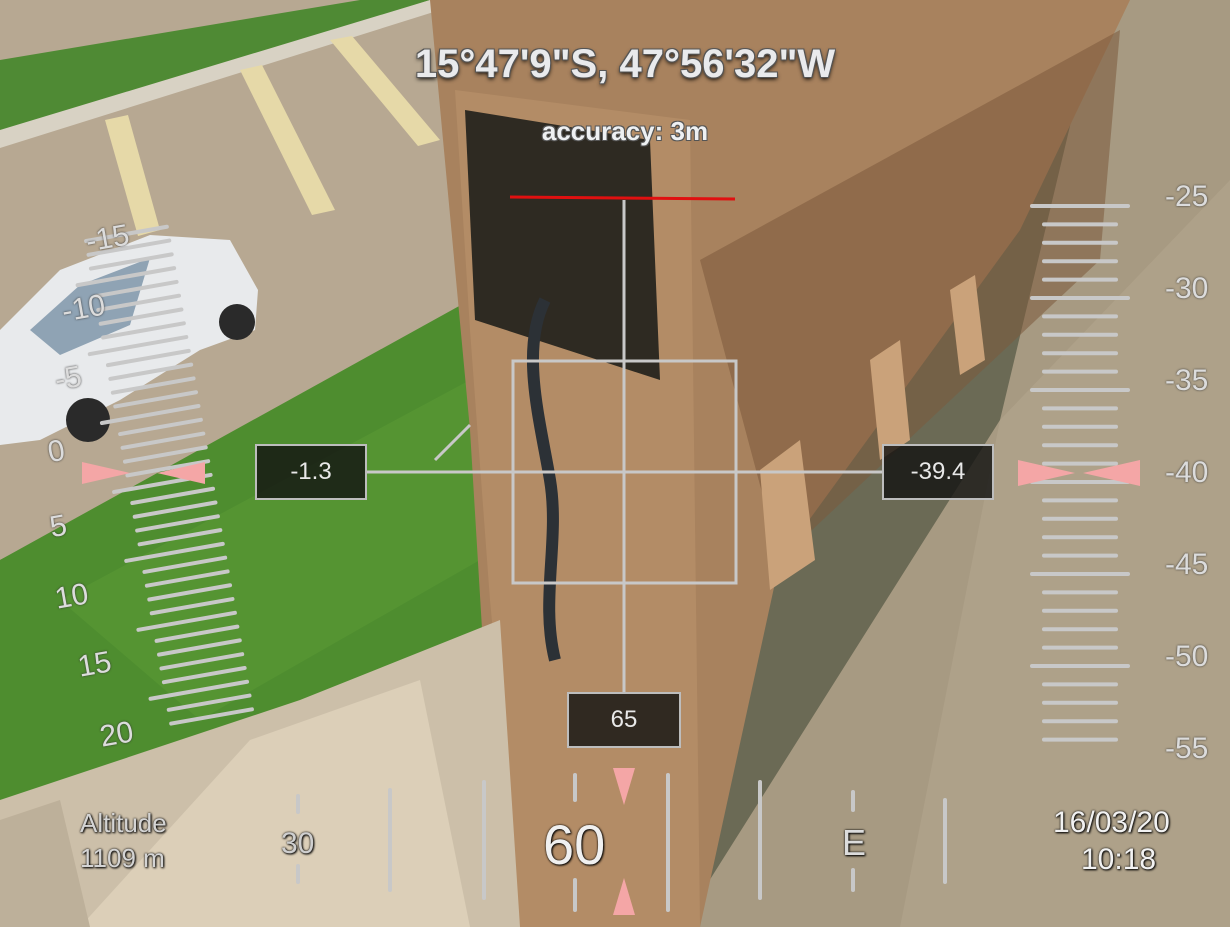  What do you see at coordinates (298, 843) in the screenshot?
I see `heading-minor-label: 30` at bounding box center [298, 843].